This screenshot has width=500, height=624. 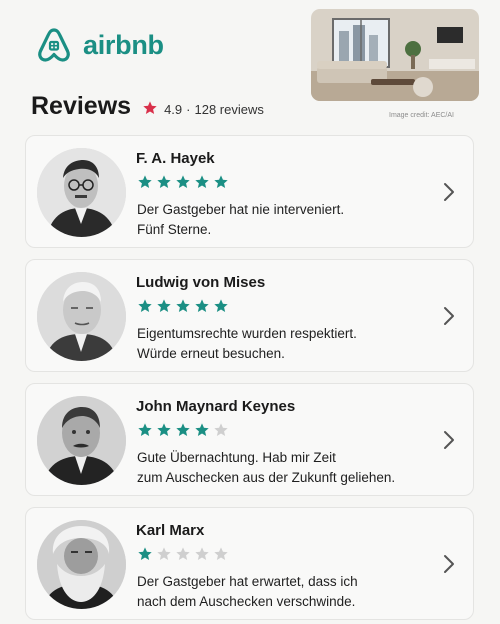 I want to click on image-credit: Image credit: AEC/AI, so click(x=421, y=115).